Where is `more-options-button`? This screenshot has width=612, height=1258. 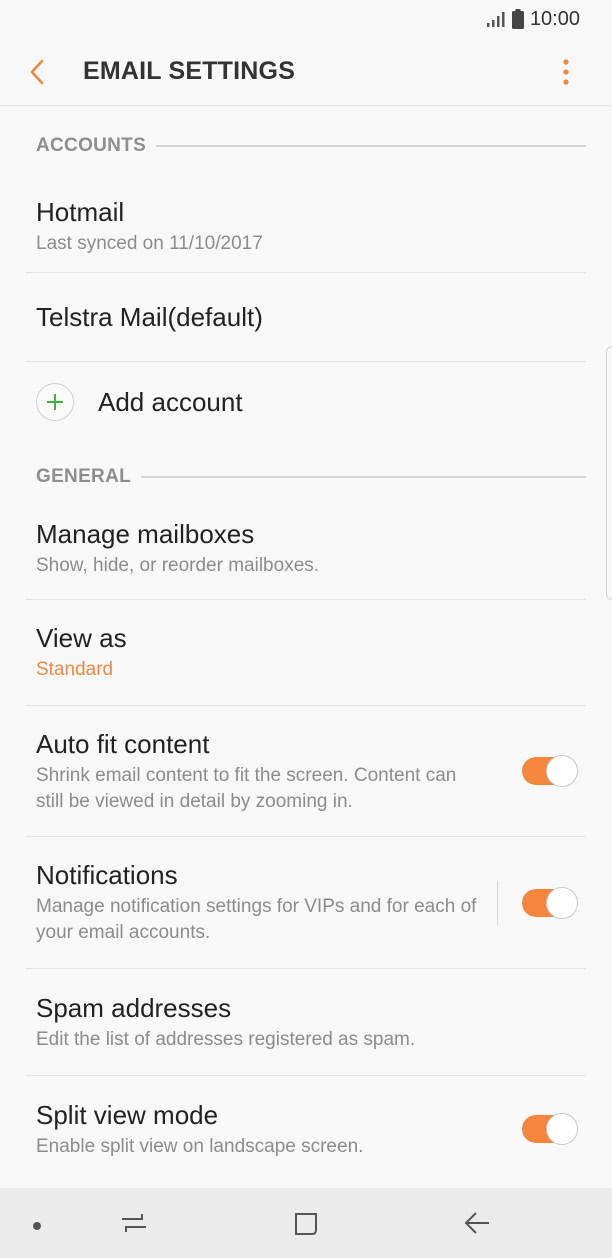 more-options-button is located at coordinates (566, 72).